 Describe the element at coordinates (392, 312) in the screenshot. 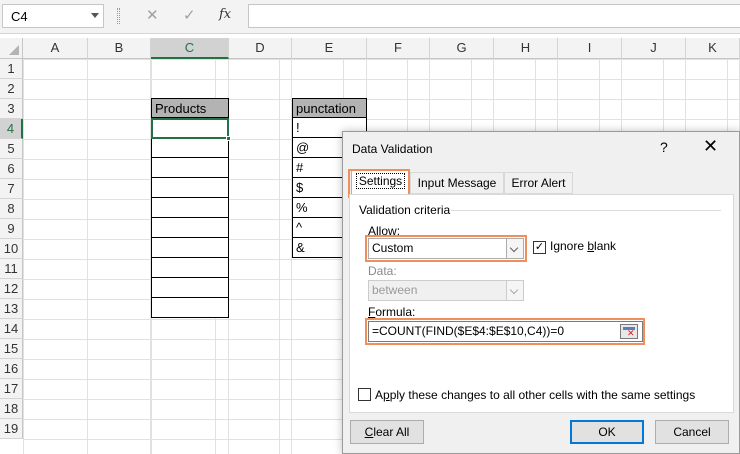

I see `formula-label: Formula:` at that location.